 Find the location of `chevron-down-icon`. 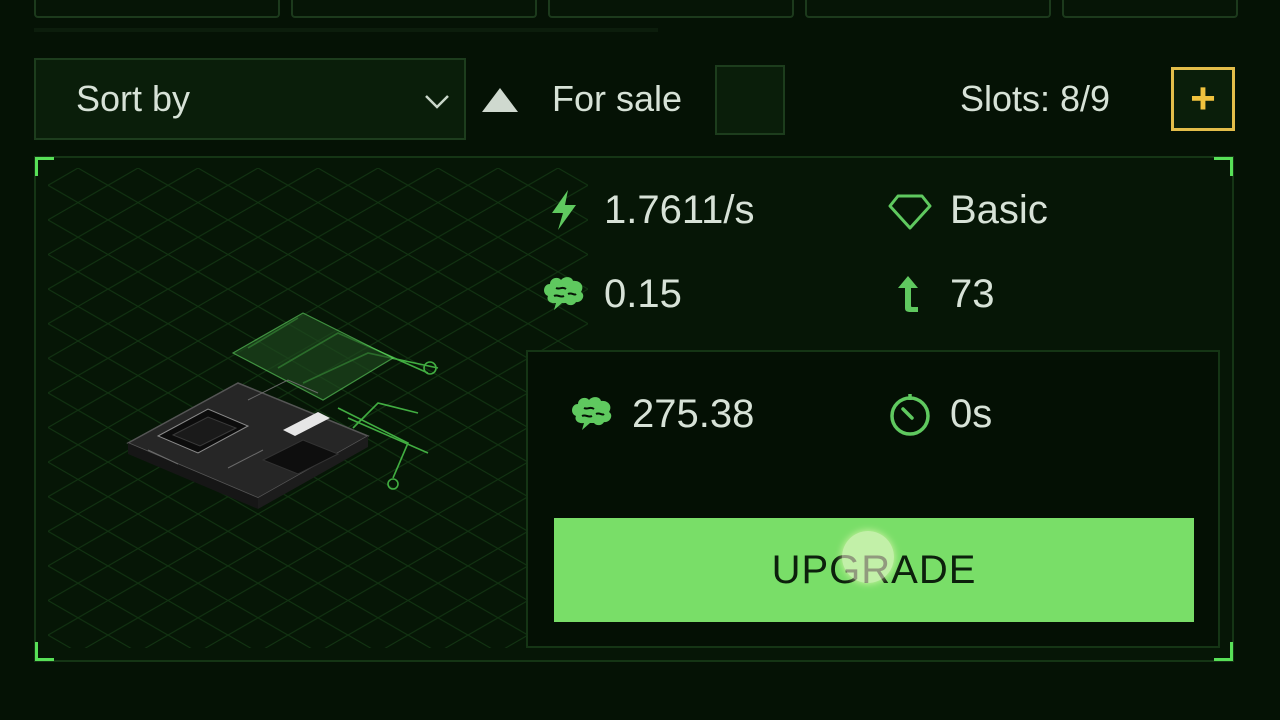

chevron-down-icon is located at coordinates (437, 102).